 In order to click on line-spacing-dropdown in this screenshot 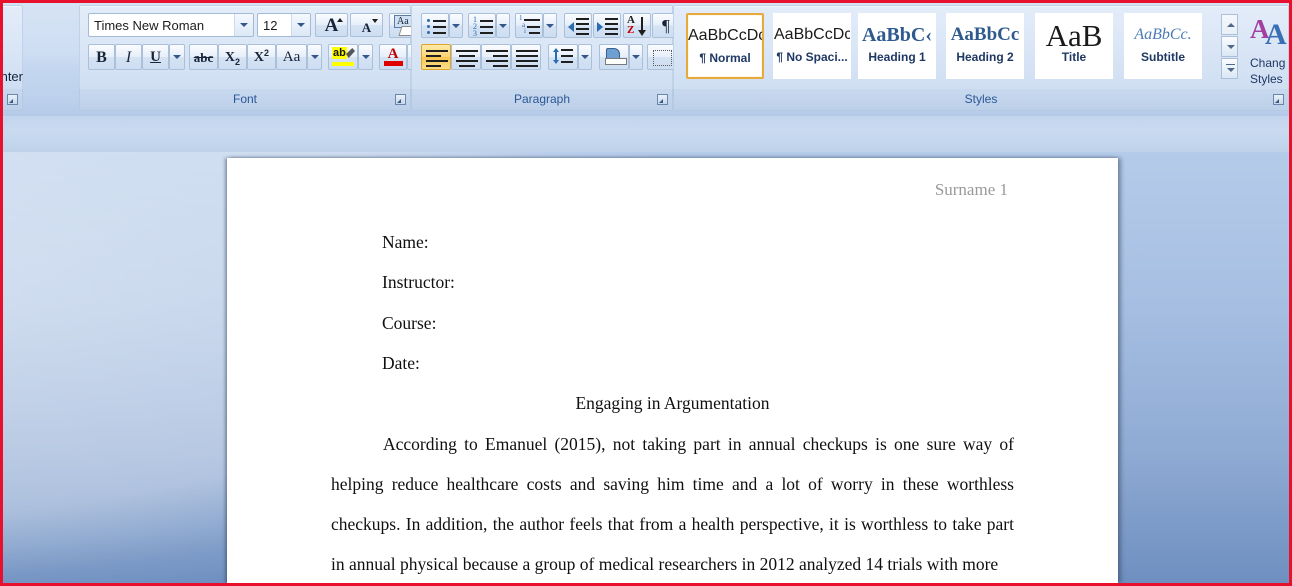, I will do `click(585, 57)`.